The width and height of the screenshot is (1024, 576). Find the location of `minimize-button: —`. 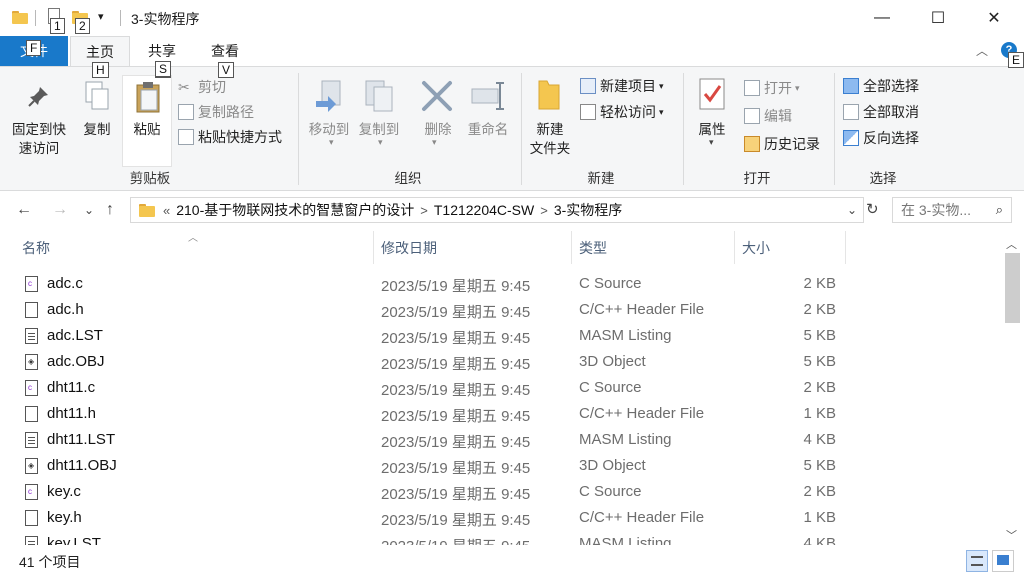

minimize-button: — is located at coordinates (882, 18).